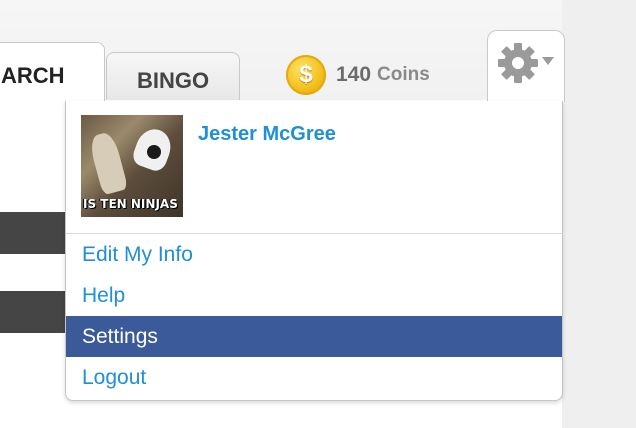 This screenshot has width=636, height=428. What do you see at coordinates (314, 254) in the screenshot?
I see `menu-item-edit-my-info: Edit My Info` at bounding box center [314, 254].